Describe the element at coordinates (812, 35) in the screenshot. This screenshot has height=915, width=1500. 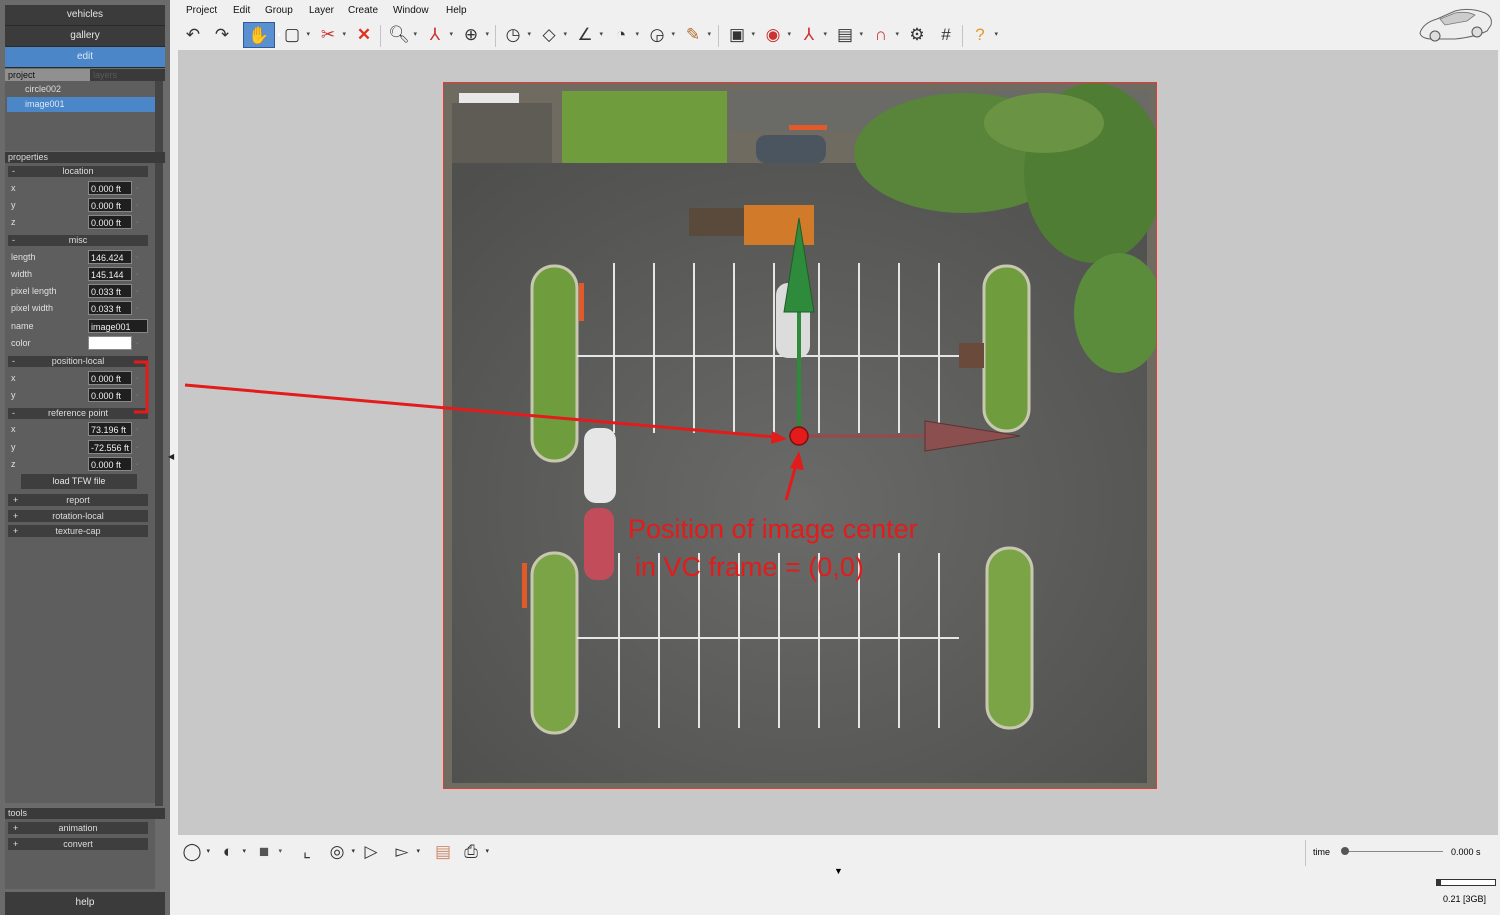
I see `coord-axes-icon: ⅄ ▾` at that location.